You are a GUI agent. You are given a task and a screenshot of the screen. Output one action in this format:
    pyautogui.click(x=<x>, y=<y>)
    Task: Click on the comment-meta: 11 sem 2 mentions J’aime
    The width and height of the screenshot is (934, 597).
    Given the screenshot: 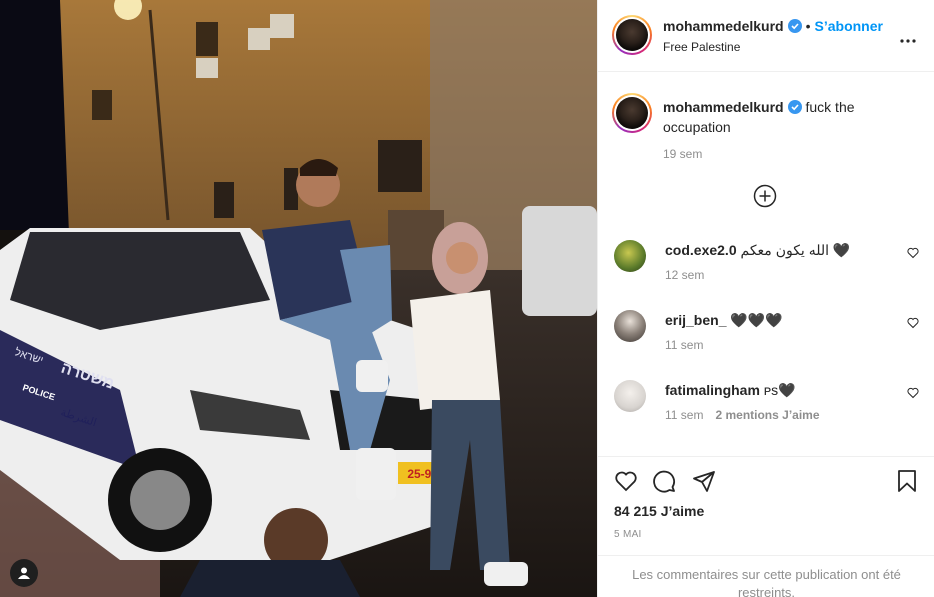 What is the action you would take?
    pyautogui.click(x=742, y=415)
    